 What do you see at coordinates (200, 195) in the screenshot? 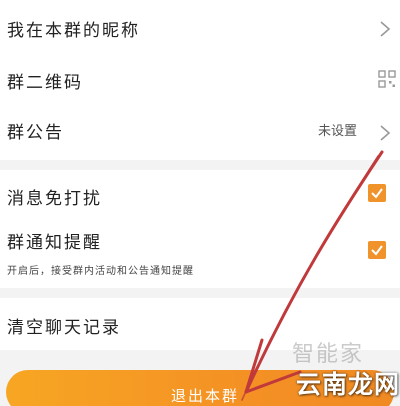
I see `mute-row: 消息免打扰` at bounding box center [200, 195].